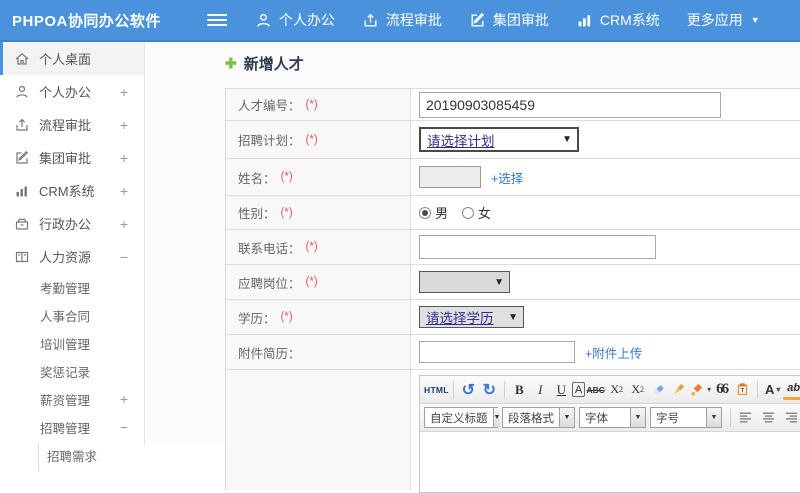 The width and height of the screenshot is (800, 493). What do you see at coordinates (72, 58) in the screenshot?
I see `sidebar-item-desktop: 个人桌面` at bounding box center [72, 58].